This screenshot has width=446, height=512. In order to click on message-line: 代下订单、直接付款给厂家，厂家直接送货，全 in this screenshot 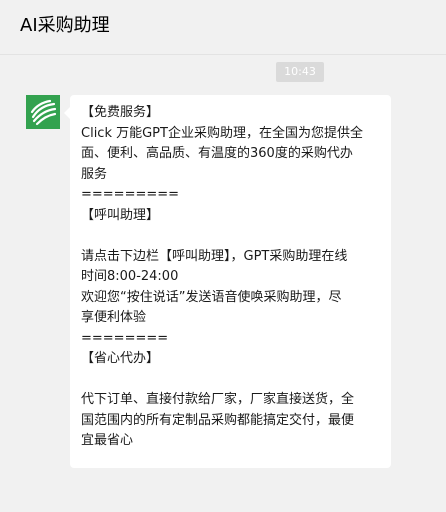, I will do `click(218, 399)`.